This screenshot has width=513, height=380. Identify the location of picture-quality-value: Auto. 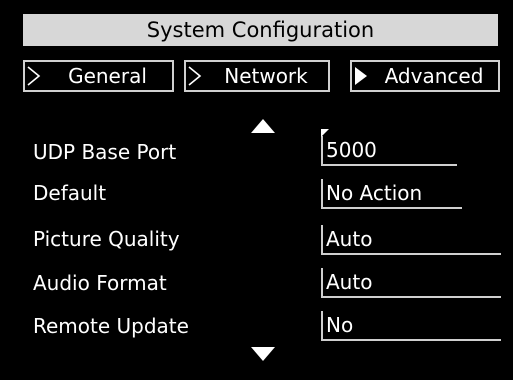
(349, 239).